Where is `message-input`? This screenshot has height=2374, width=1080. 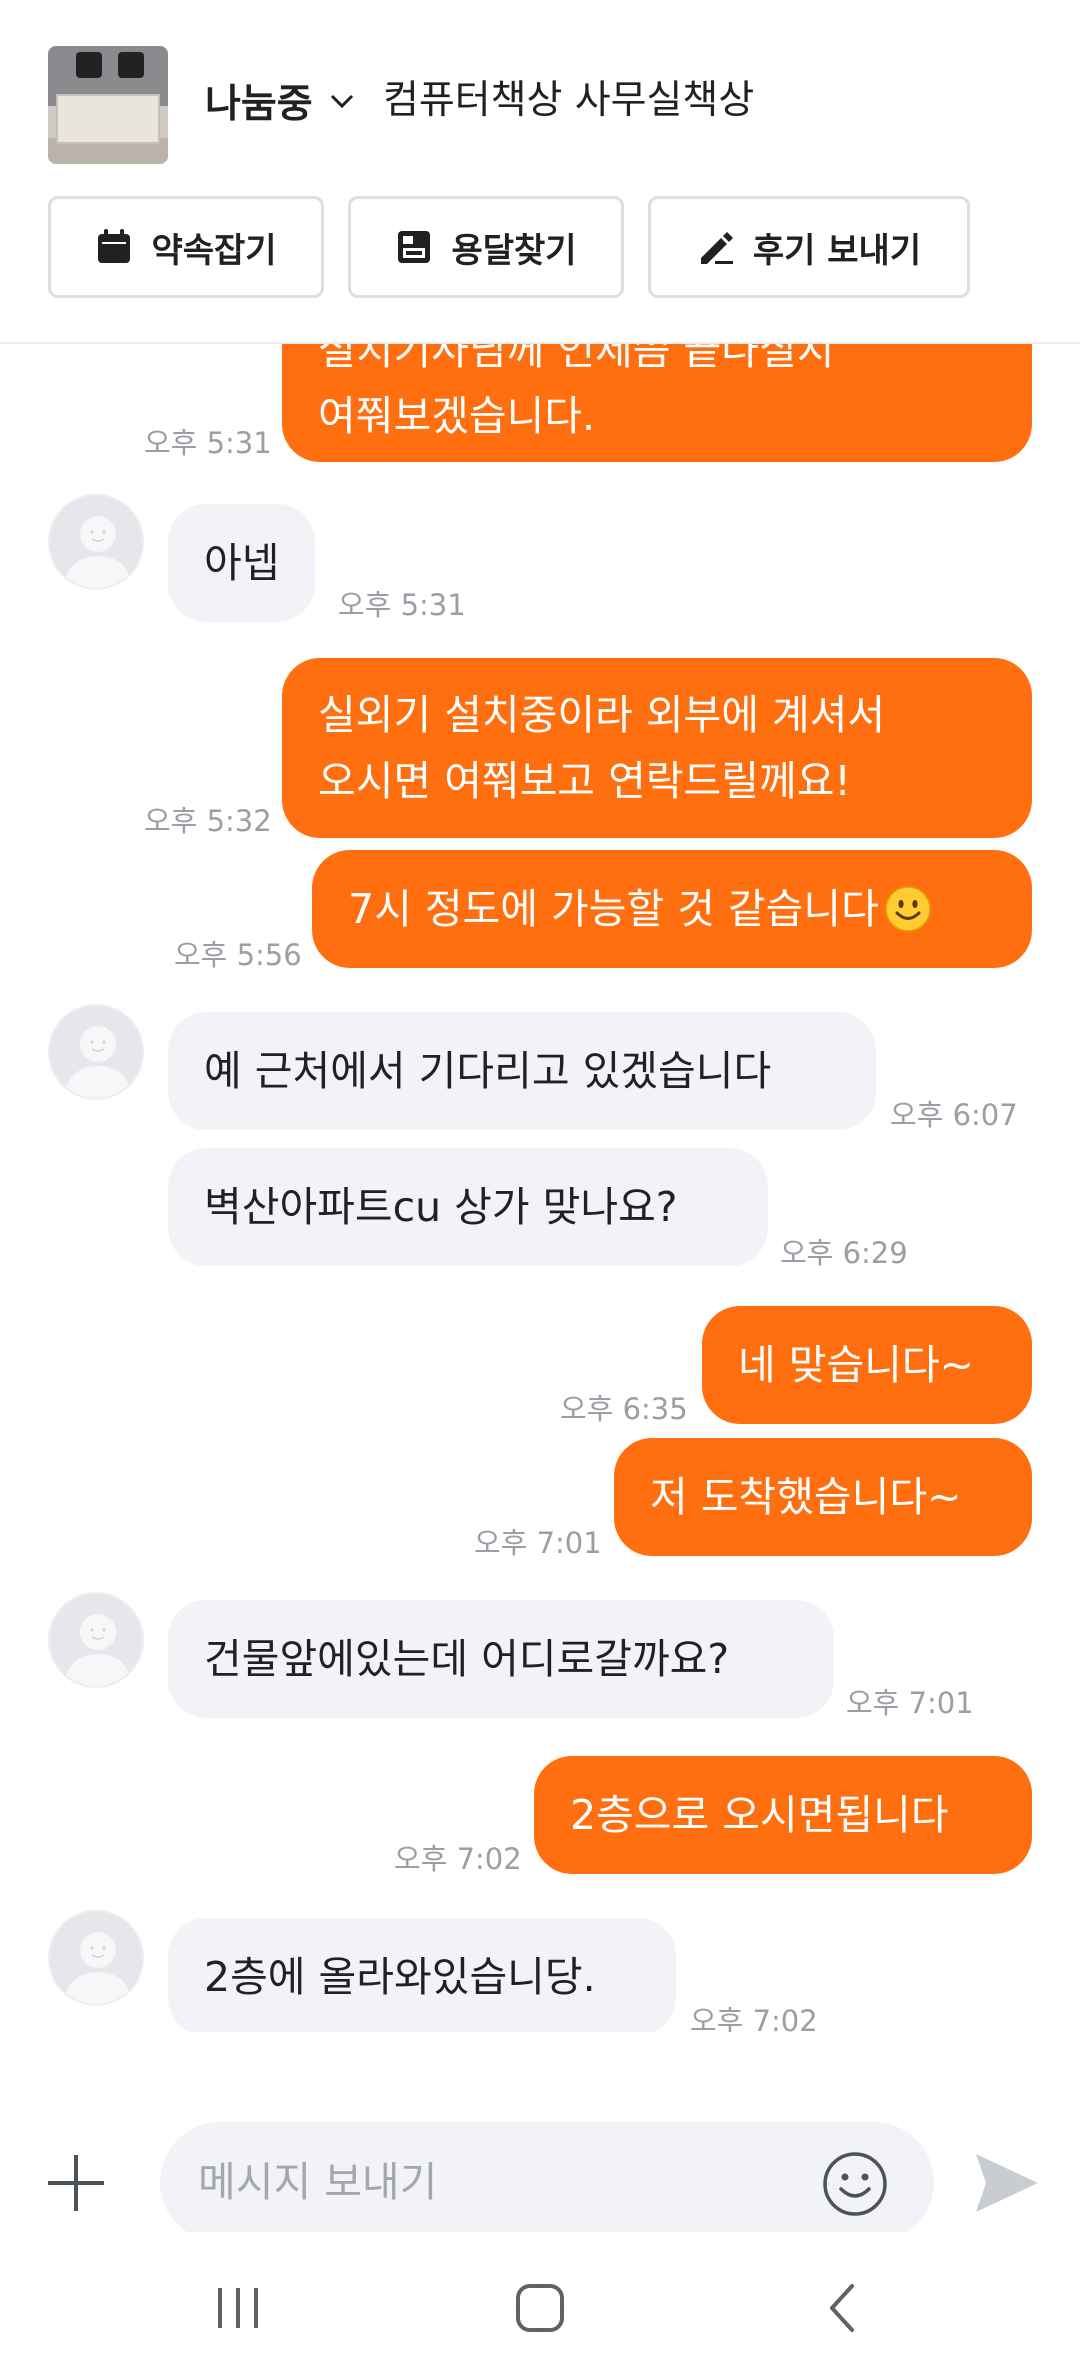
message-input is located at coordinates (478, 2182).